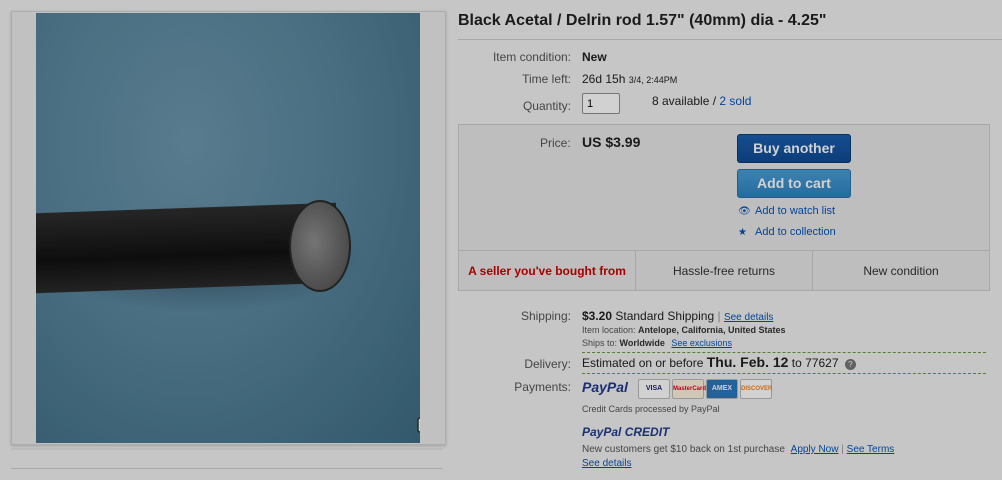  I want to click on payment-details-link: See details, so click(606, 463).